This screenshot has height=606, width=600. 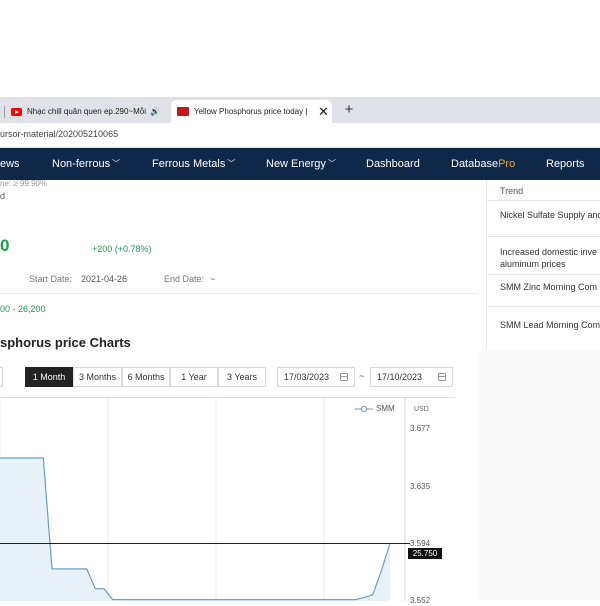 What do you see at coordinates (97, 377) in the screenshot?
I see `range-button-3-months: 3 Months` at bounding box center [97, 377].